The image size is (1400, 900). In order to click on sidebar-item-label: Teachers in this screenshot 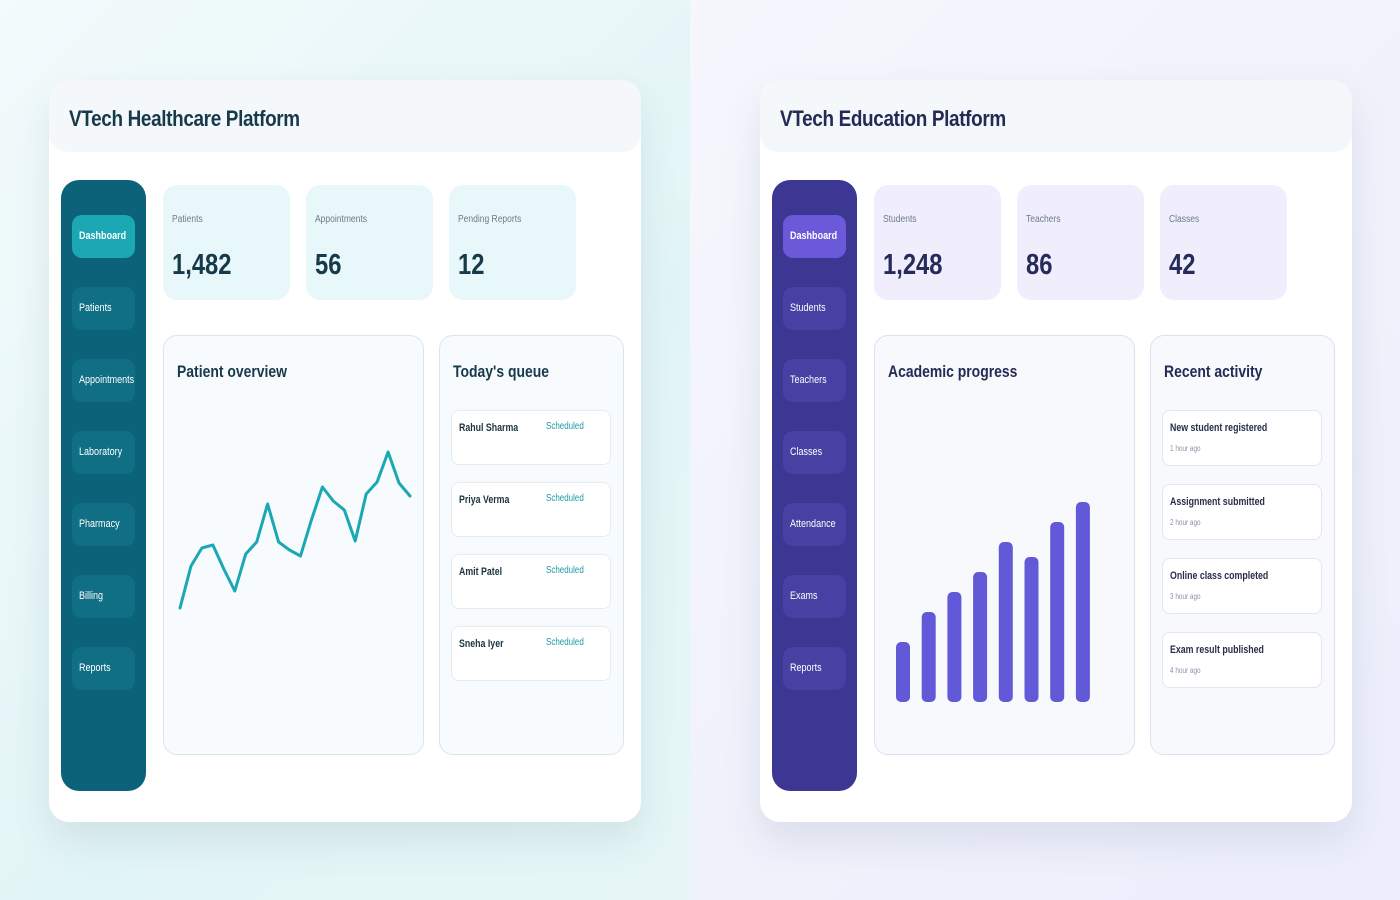, I will do `click(808, 380)`.